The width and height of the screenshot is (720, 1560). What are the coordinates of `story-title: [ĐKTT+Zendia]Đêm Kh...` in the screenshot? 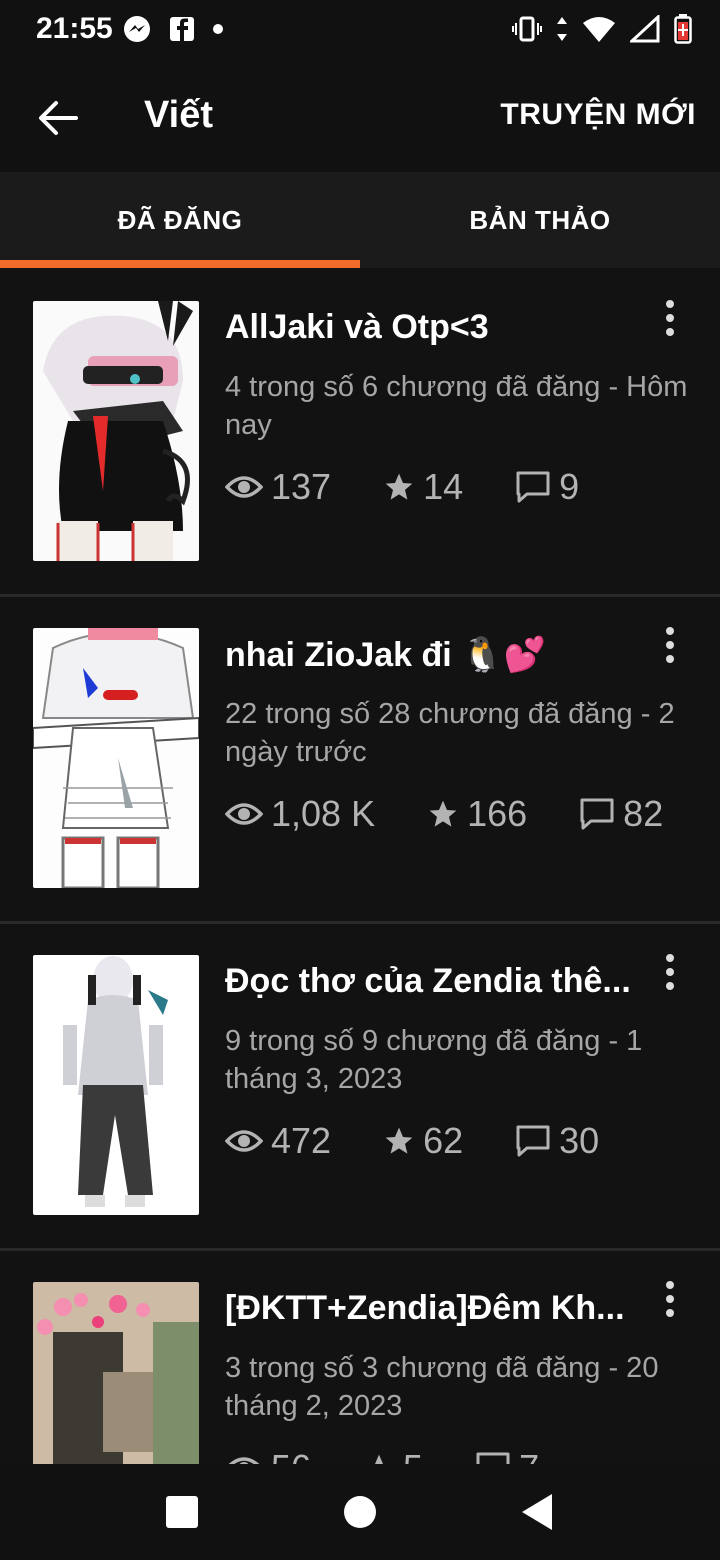 It's located at (440, 1308).